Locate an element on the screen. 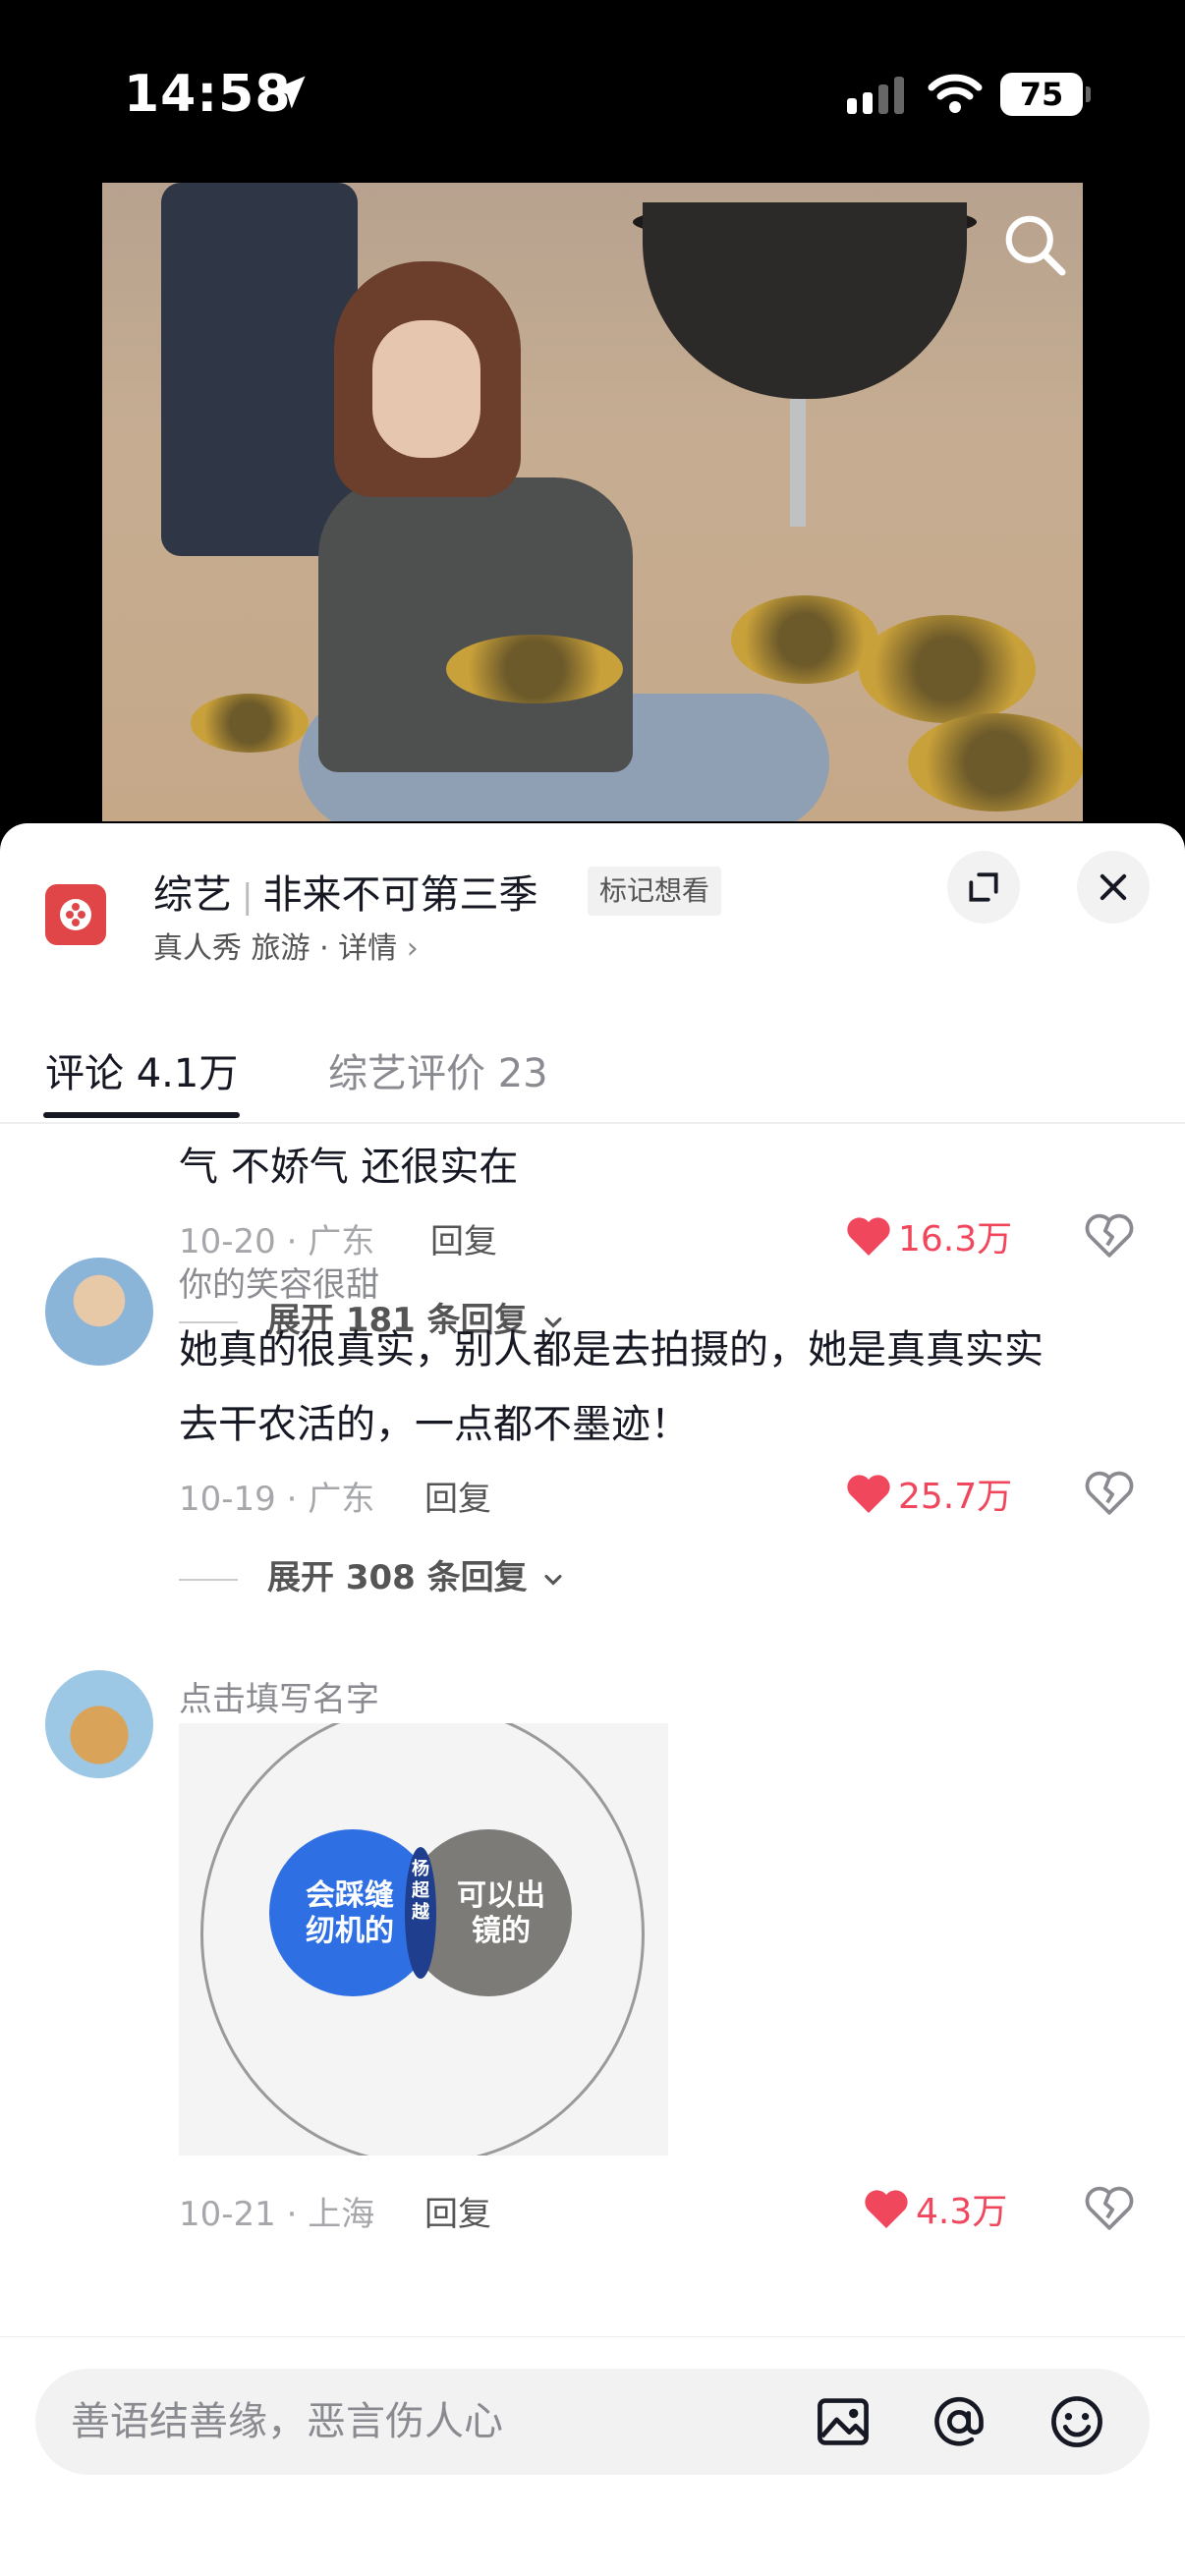 The height and width of the screenshot is (2576, 1185). venn-label-center: 杨 超 越 is located at coordinates (421, 1891).